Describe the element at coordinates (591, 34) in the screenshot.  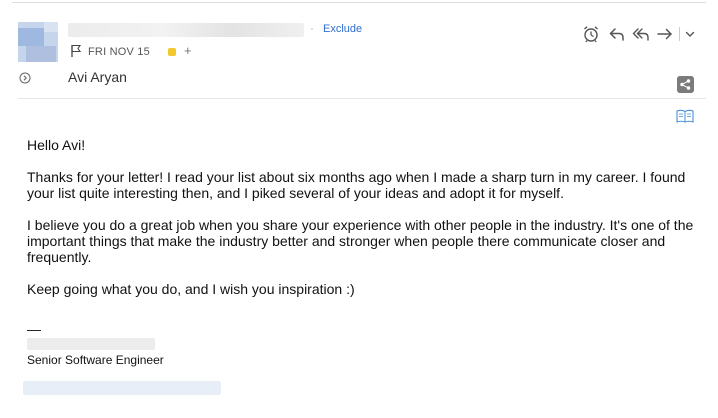
I see `alarm-clock-icon` at that location.